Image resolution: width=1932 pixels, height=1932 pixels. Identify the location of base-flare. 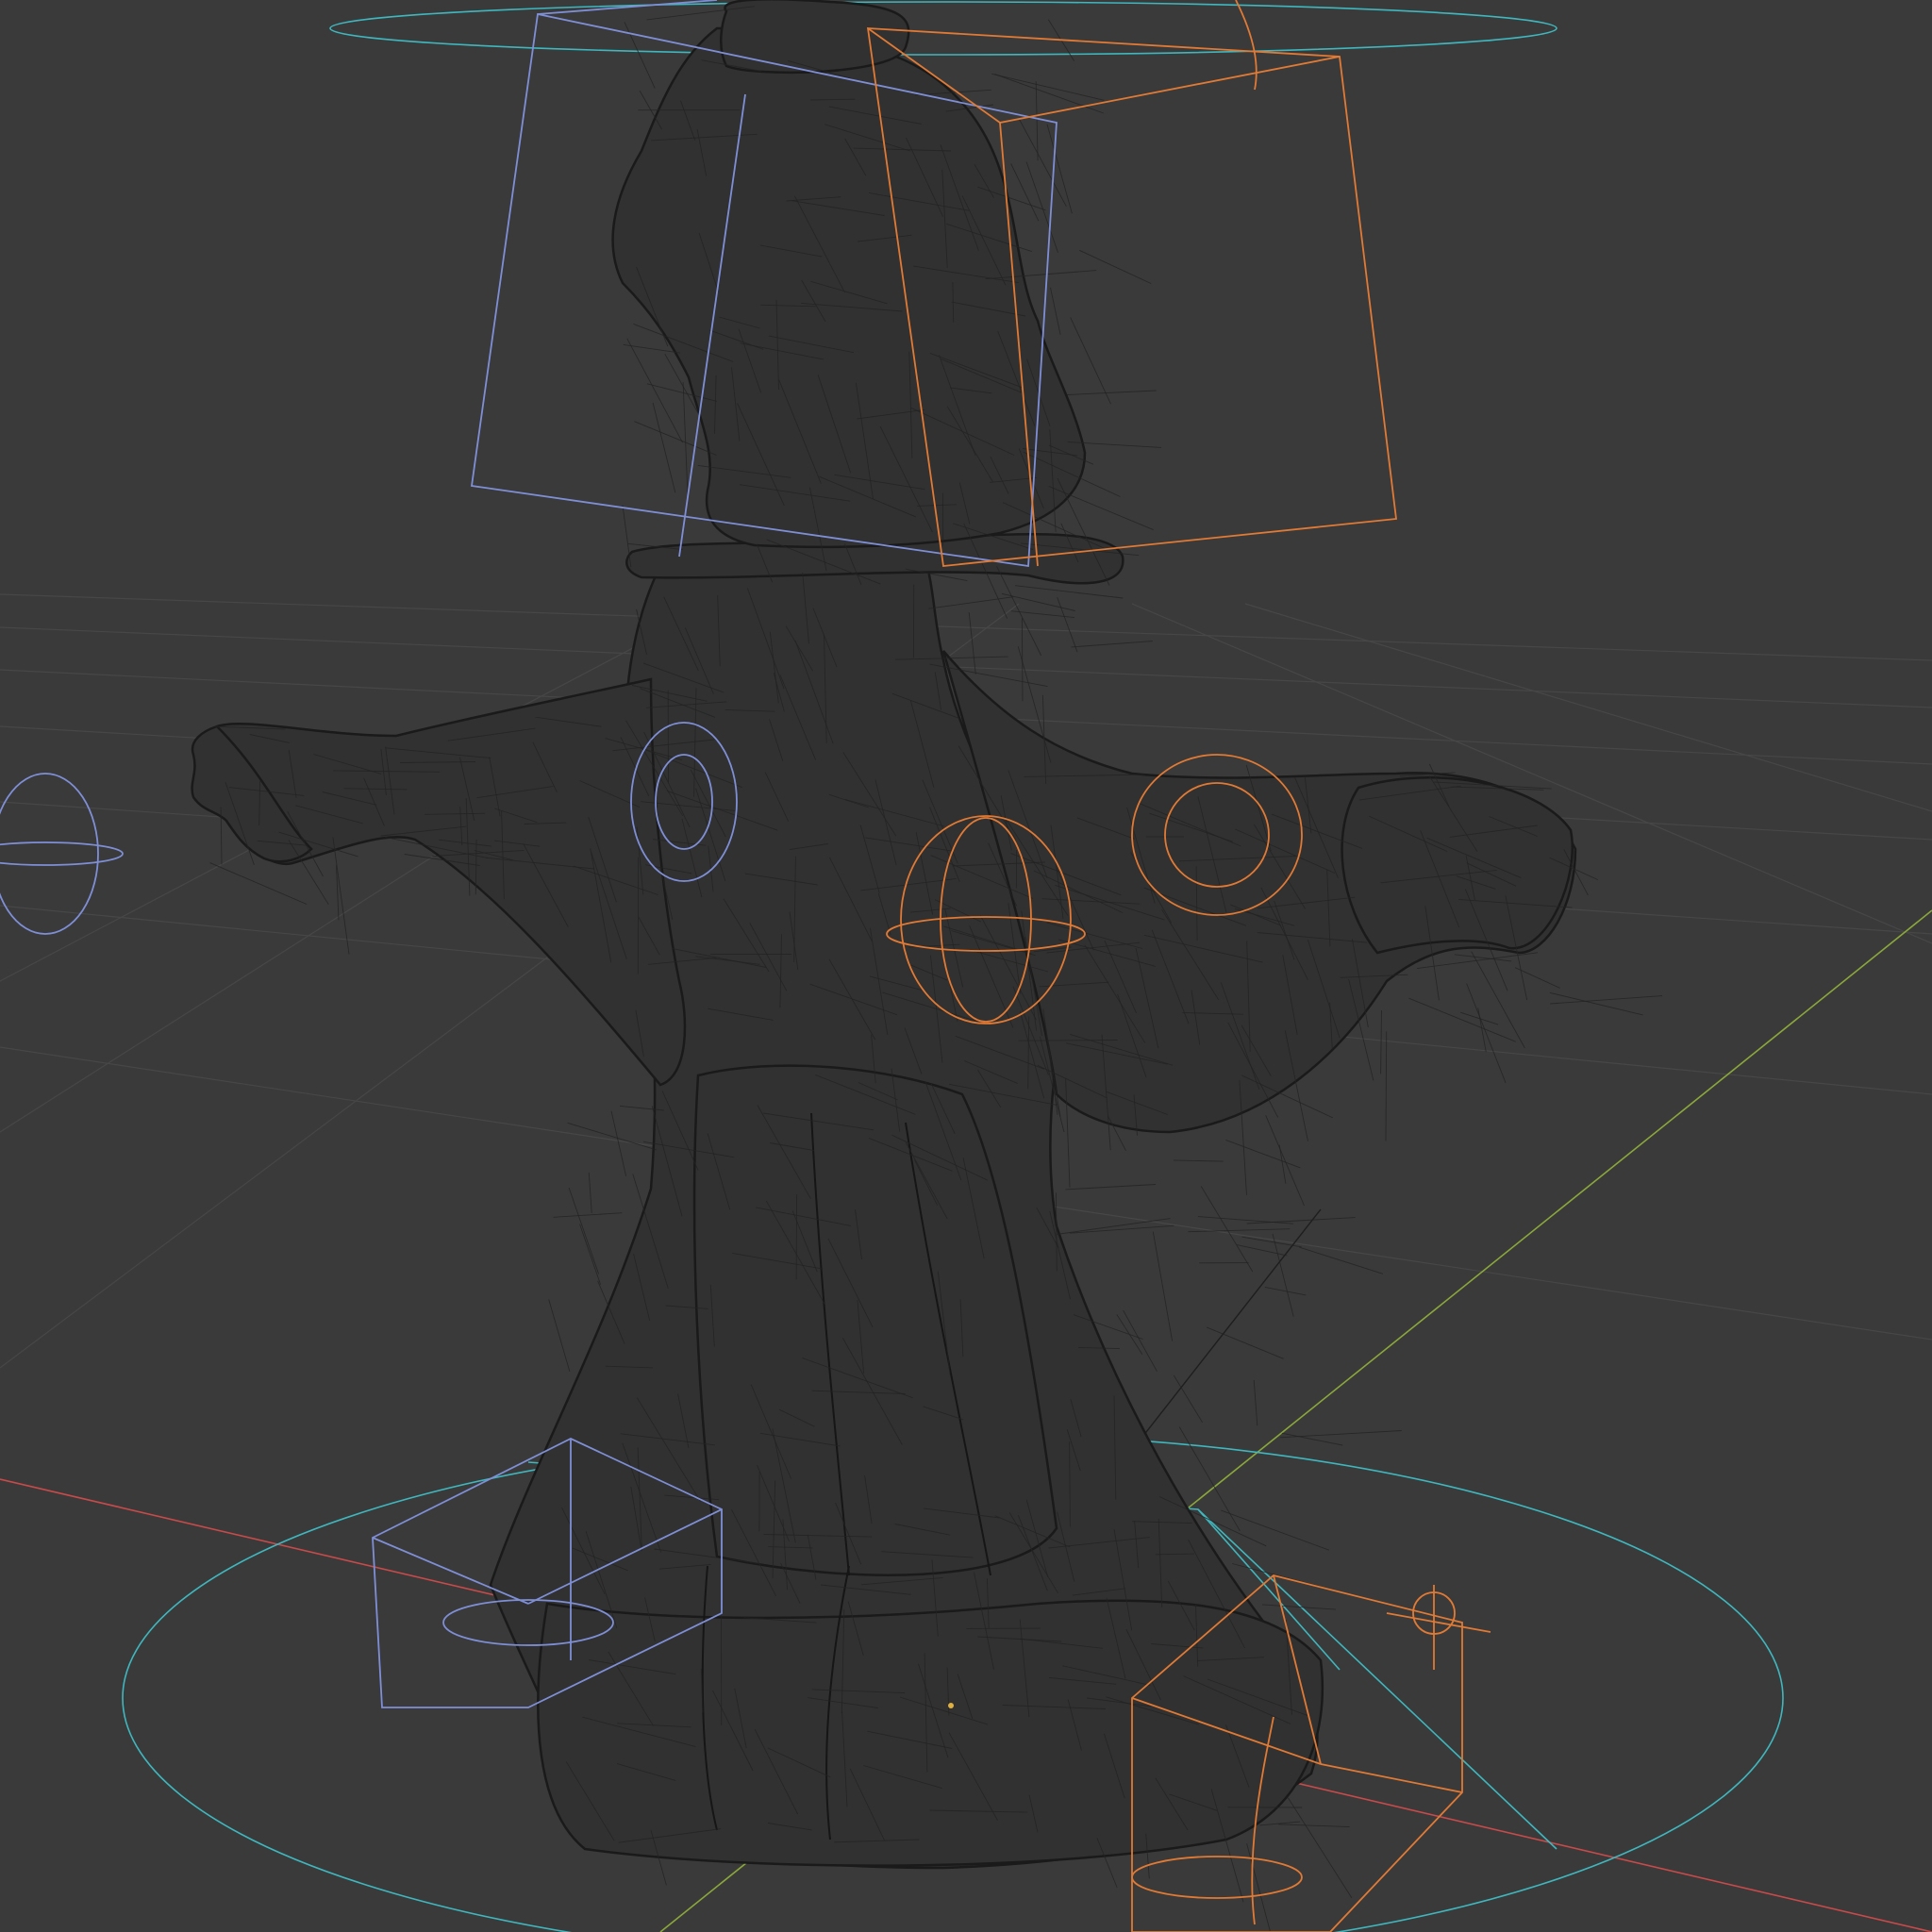
(931, 1733).